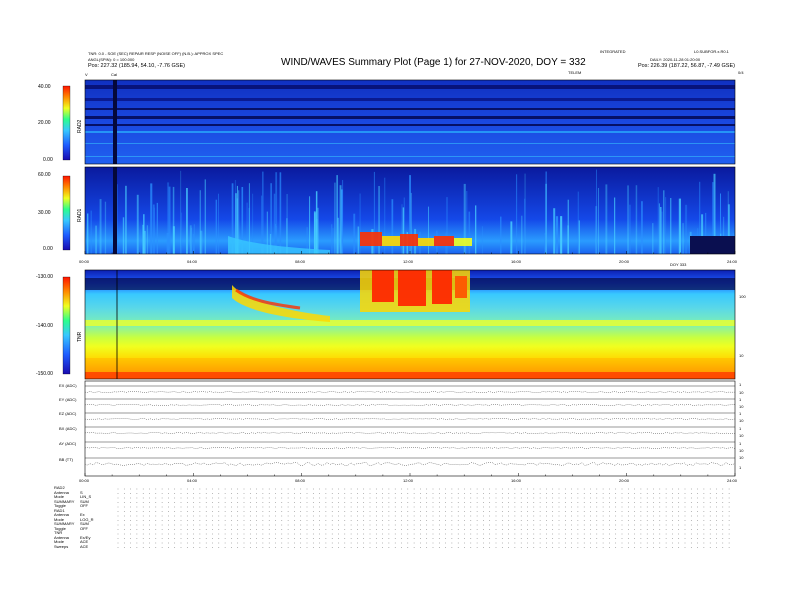 This screenshot has height=612, width=792. What do you see at coordinates (383, 286) in the screenshot?
I see `tnr-burst-red` at bounding box center [383, 286].